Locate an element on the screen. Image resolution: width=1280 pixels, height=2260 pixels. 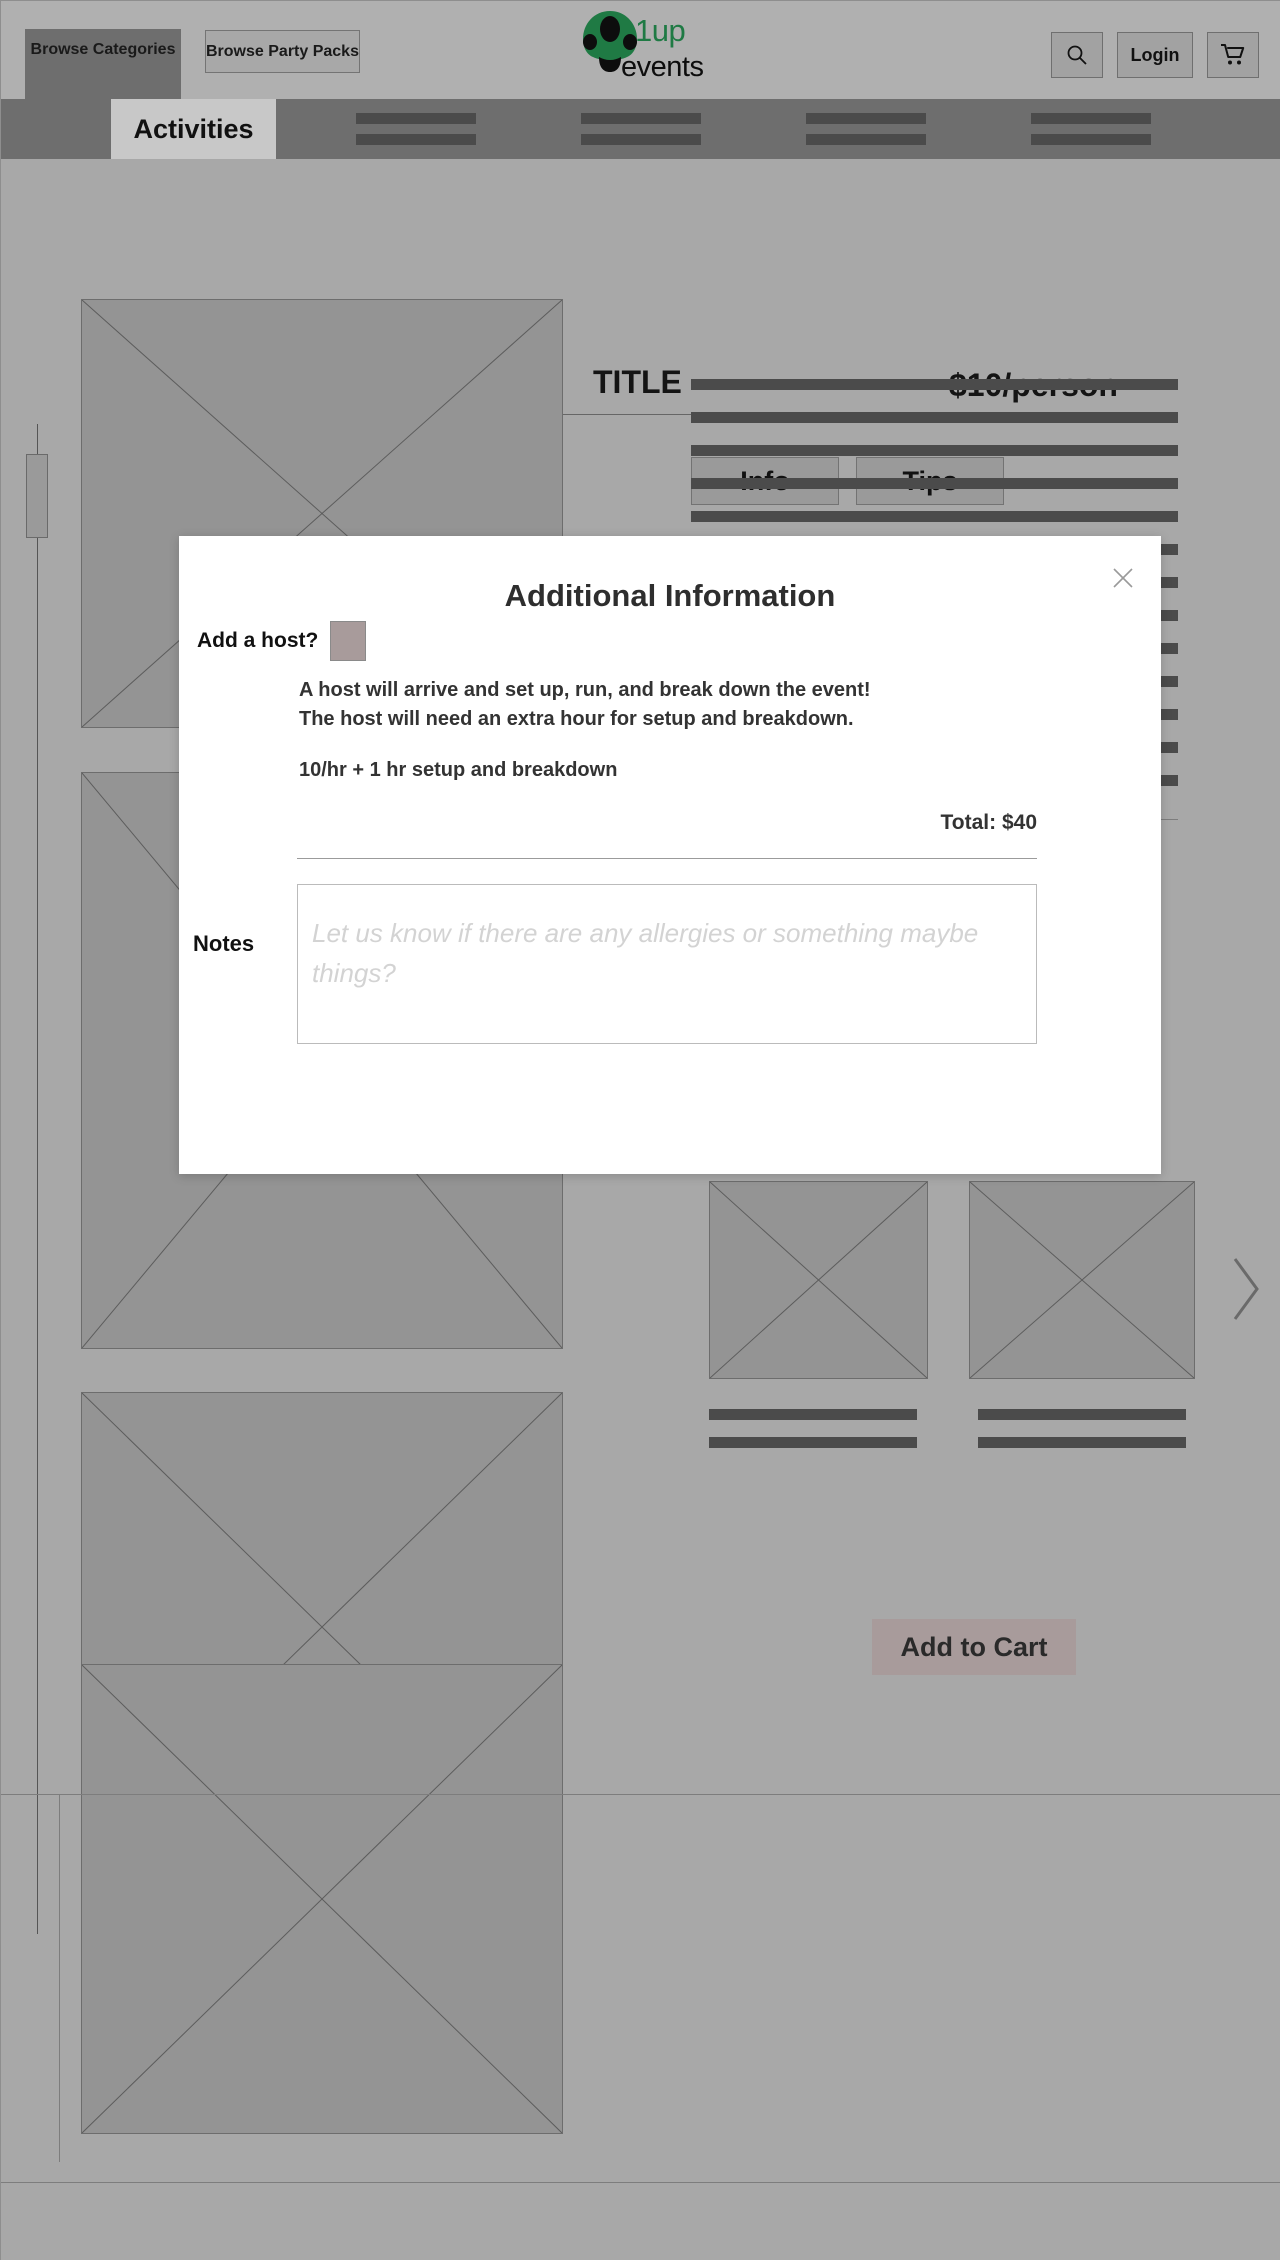
nav-placeholder-items is located at coordinates (806, 129).